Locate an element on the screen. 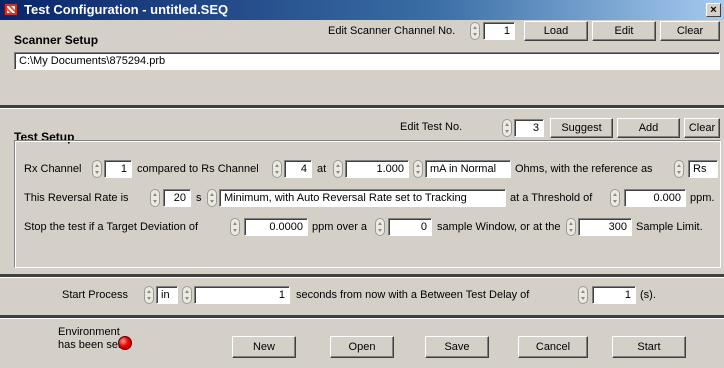 The width and height of the screenshot is (724, 368). limit-spinner is located at coordinates (571, 227).